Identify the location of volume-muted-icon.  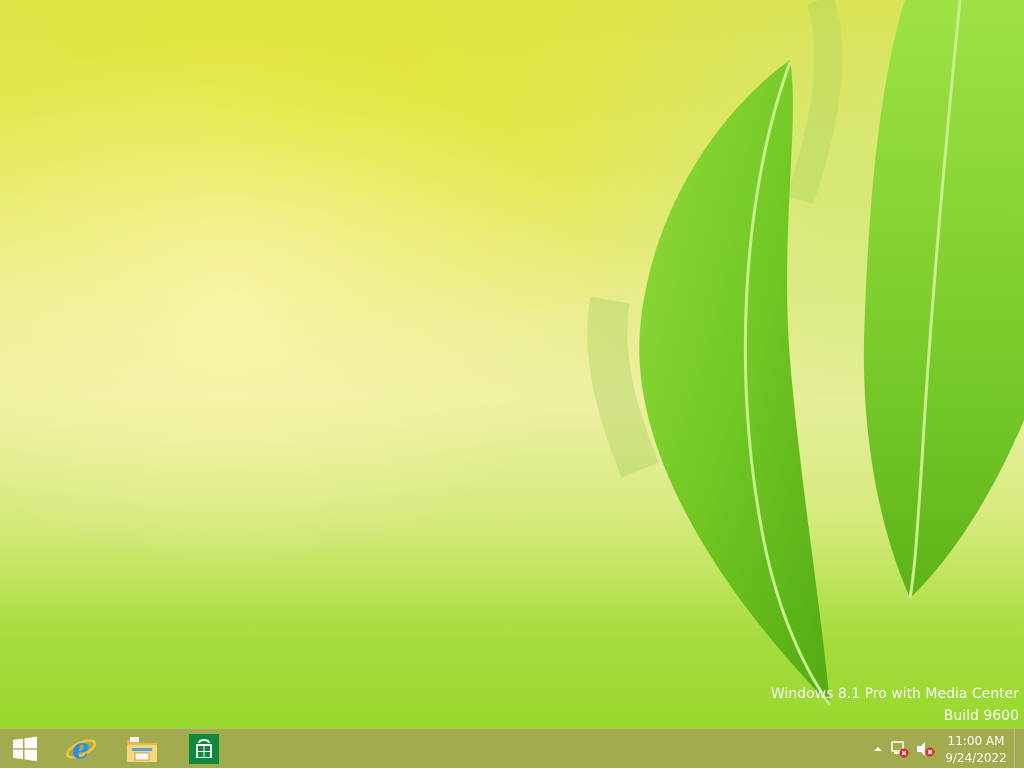
(926, 749).